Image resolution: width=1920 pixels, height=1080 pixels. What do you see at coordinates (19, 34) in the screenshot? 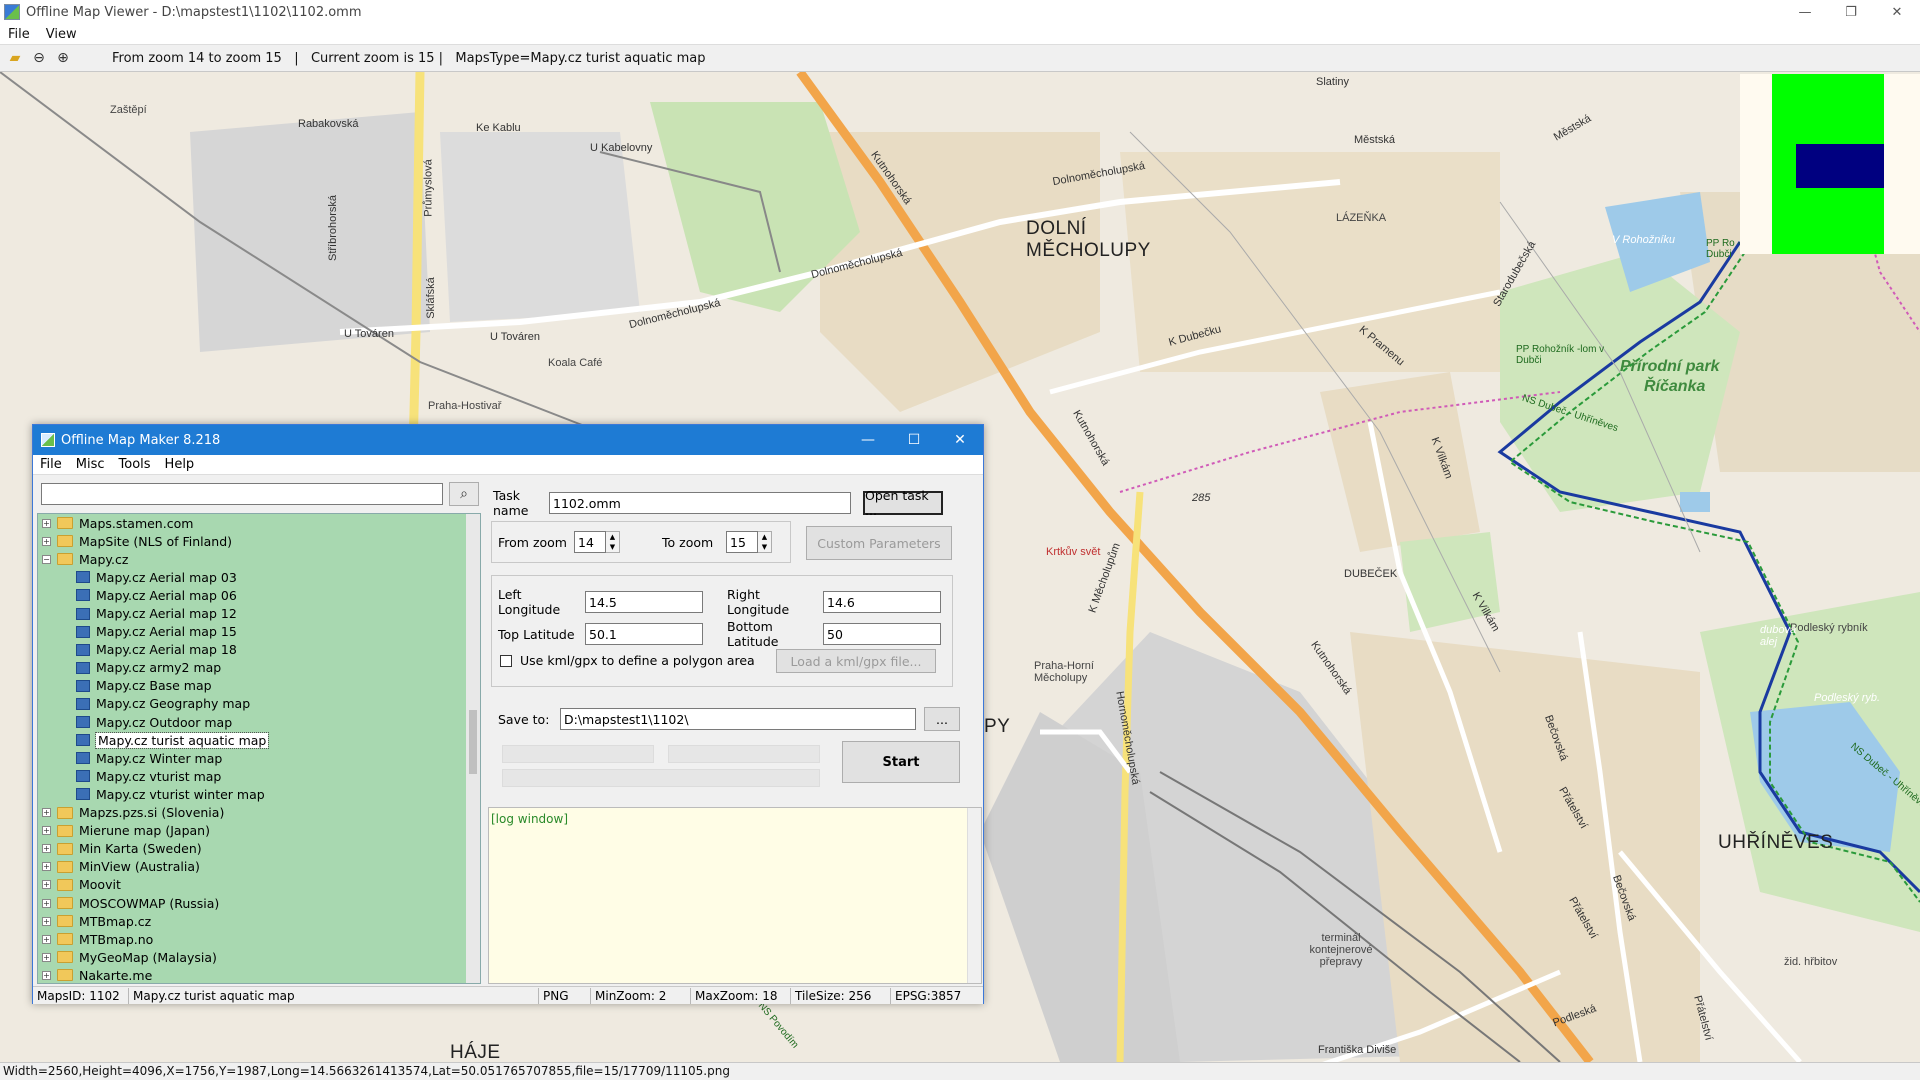
I see `menu-file: File` at bounding box center [19, 34].